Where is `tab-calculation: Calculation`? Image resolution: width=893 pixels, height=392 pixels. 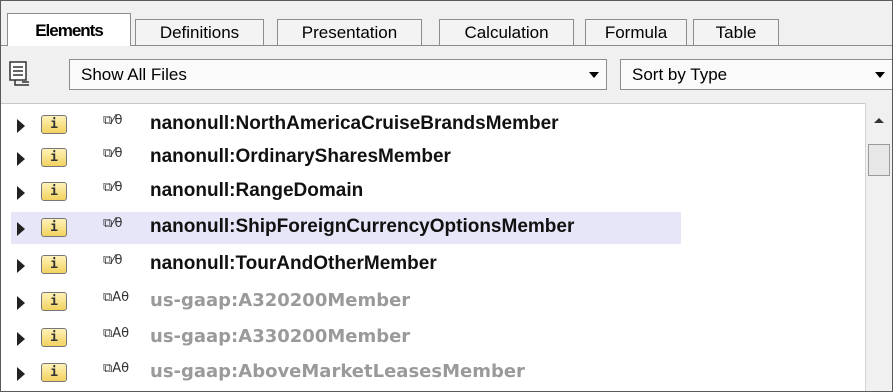
tab-calculation: Calculation is located at coordinates (506, 32).